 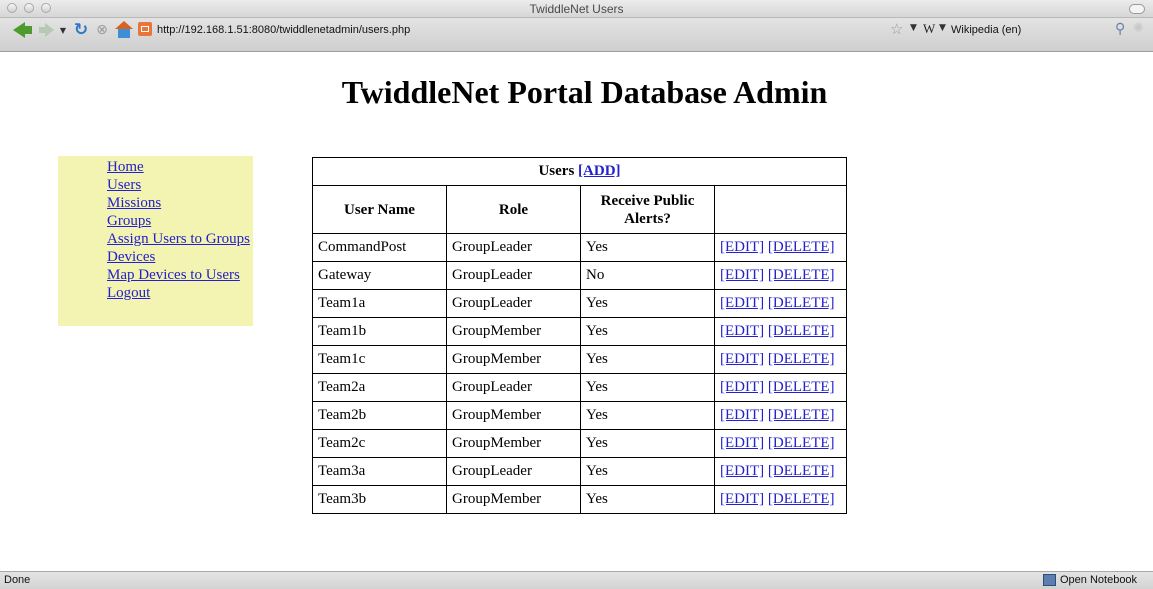 I want to click on user-name-cell: Team2b, so click(x=379, y=415).